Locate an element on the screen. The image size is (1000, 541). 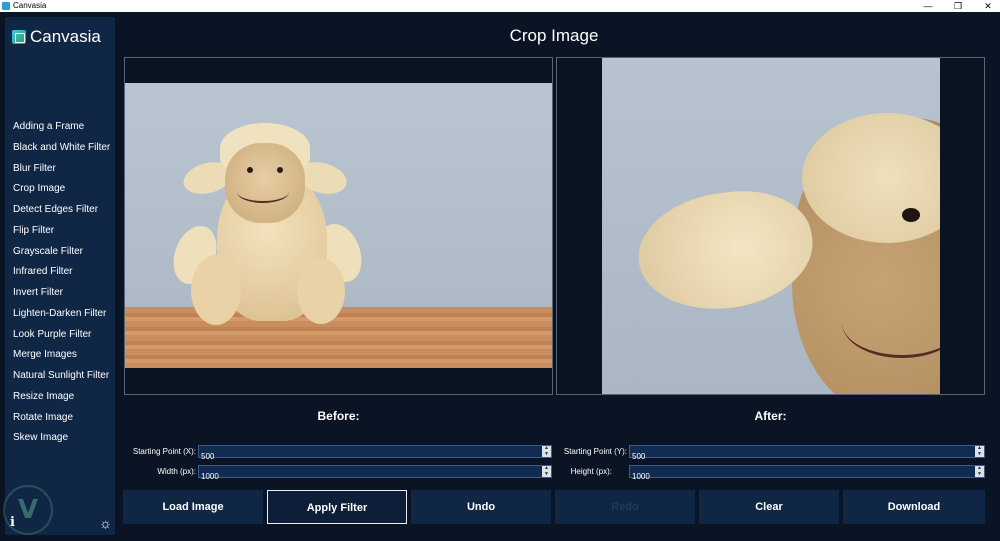
start-x-stepper: ▲ ▼ is located at coordinates (546, 451).